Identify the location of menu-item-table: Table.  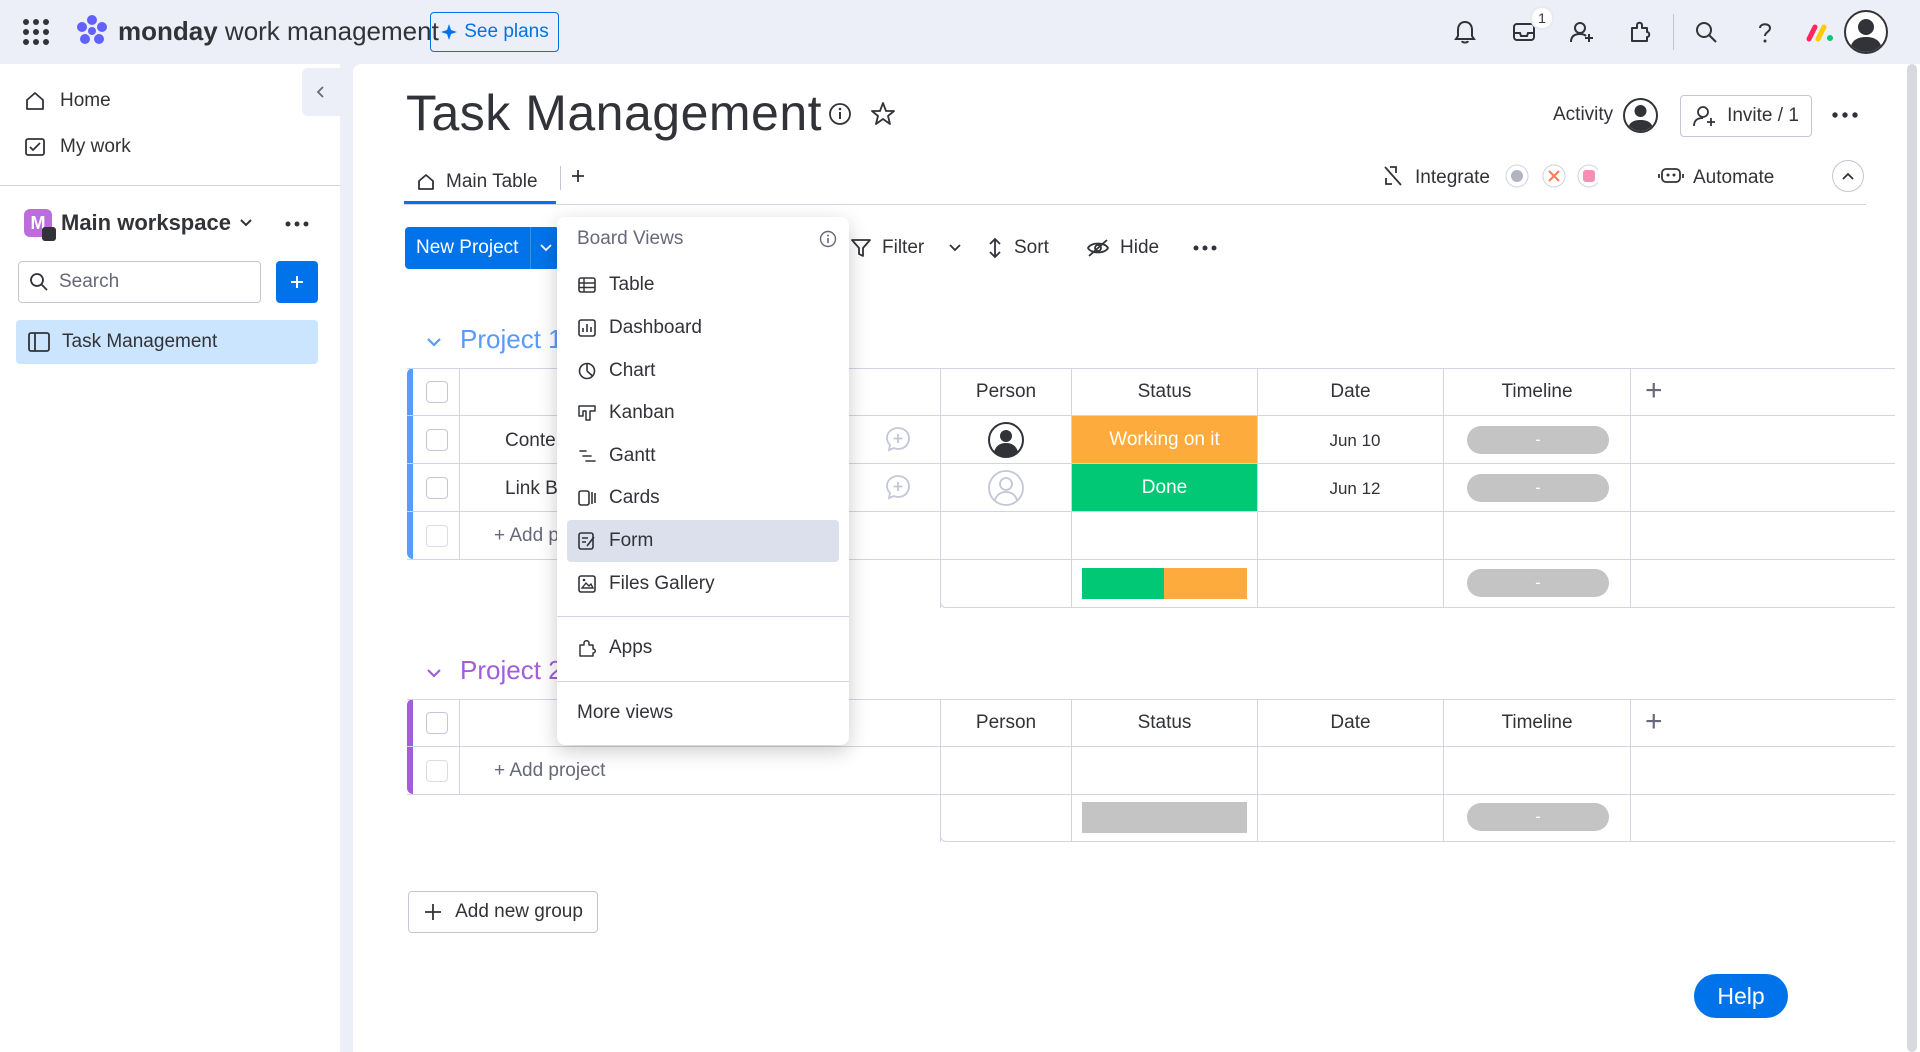
(703, 285).